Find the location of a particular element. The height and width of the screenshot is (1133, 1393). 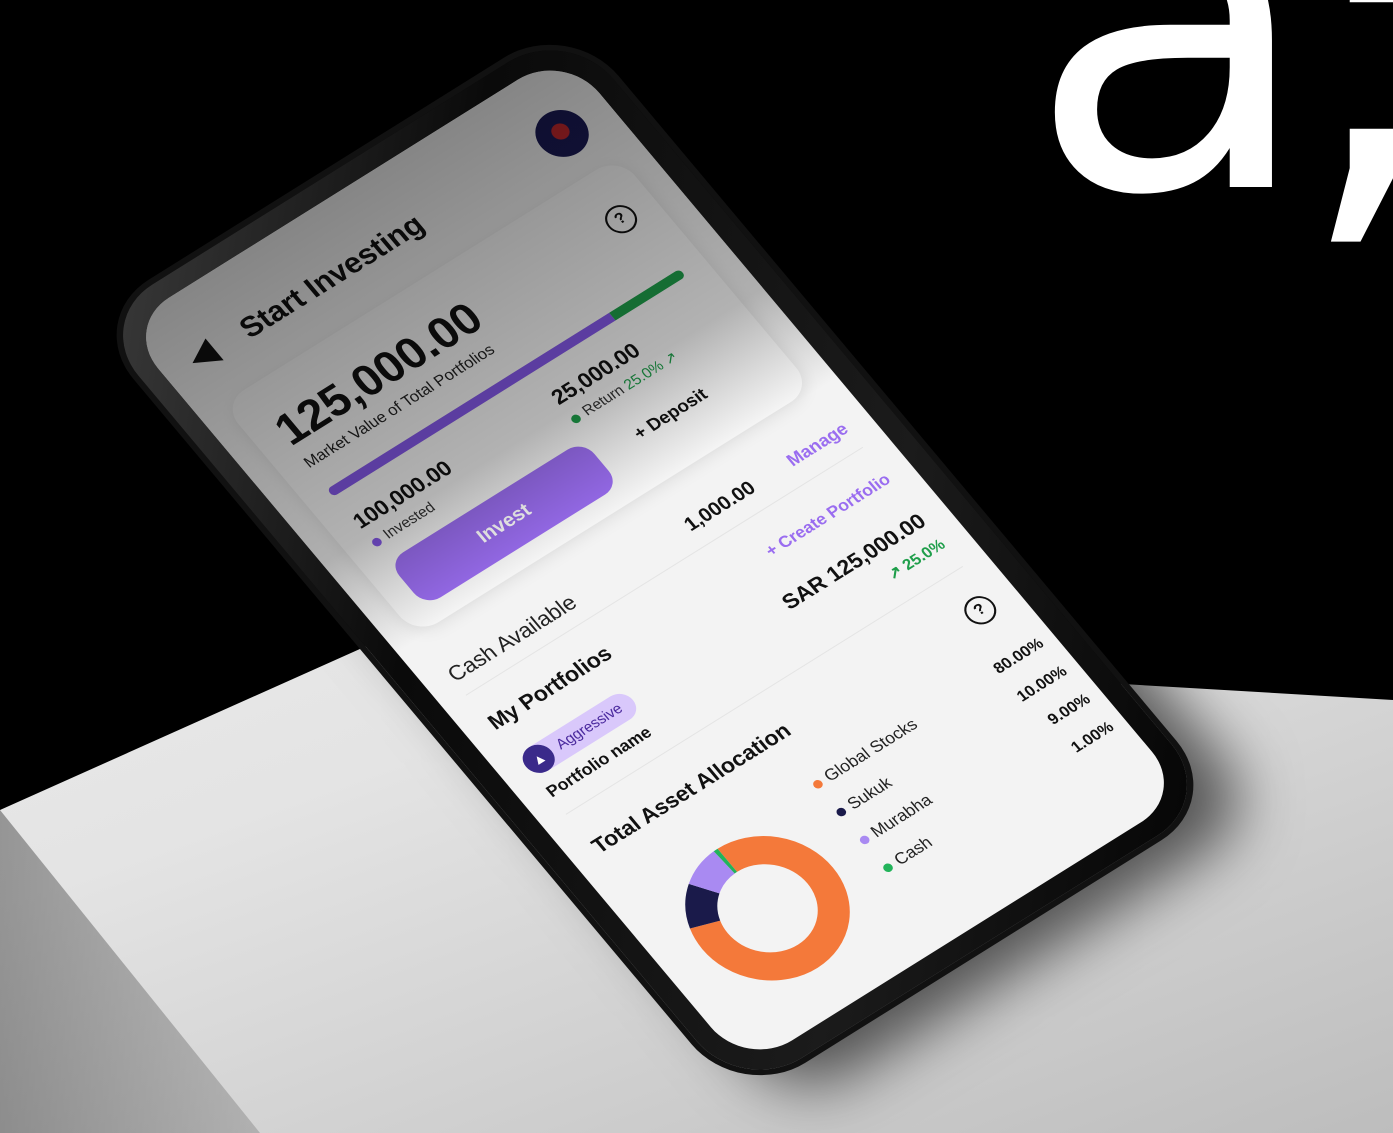

return-dot is located at coordinates (575, 418).